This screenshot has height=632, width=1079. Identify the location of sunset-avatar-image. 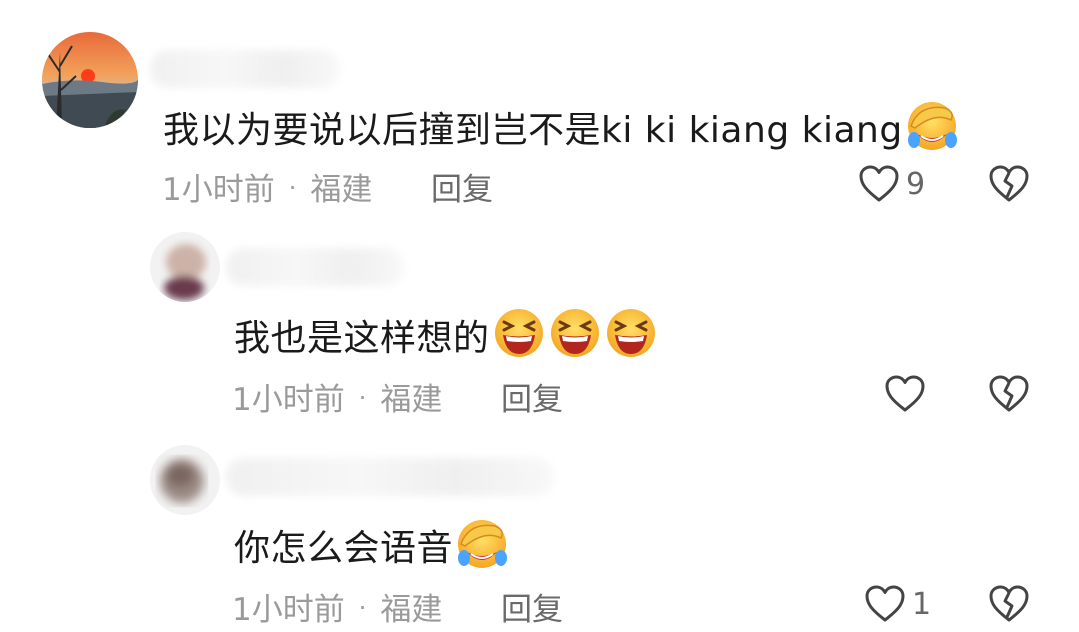
(90, 80).